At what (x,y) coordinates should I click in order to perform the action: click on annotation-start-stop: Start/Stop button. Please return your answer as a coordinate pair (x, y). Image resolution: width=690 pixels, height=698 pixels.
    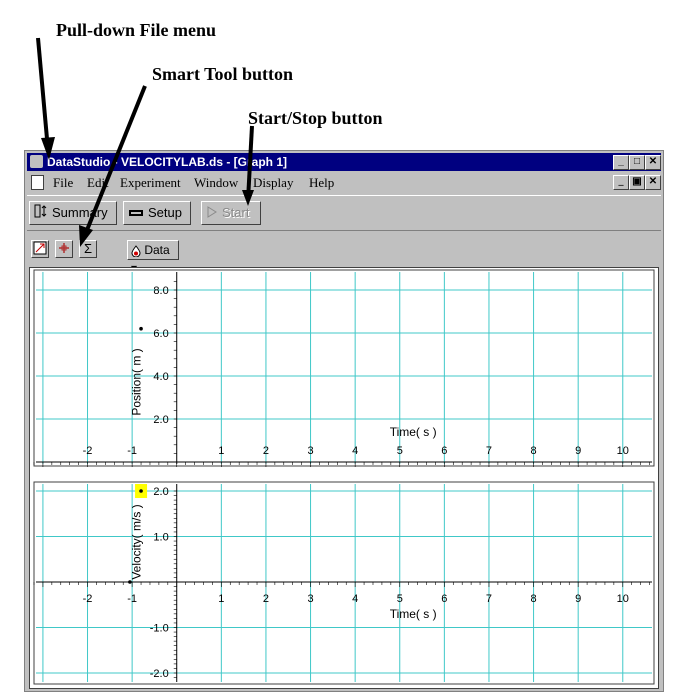
    Looking at the image, I should click on (315, 118).